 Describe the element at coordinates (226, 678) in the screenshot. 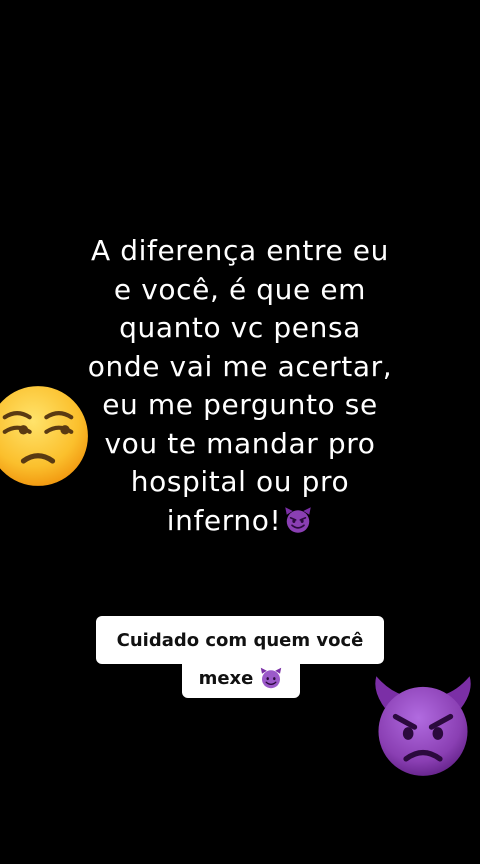

I see `caption-text-2: mexe` at that location.